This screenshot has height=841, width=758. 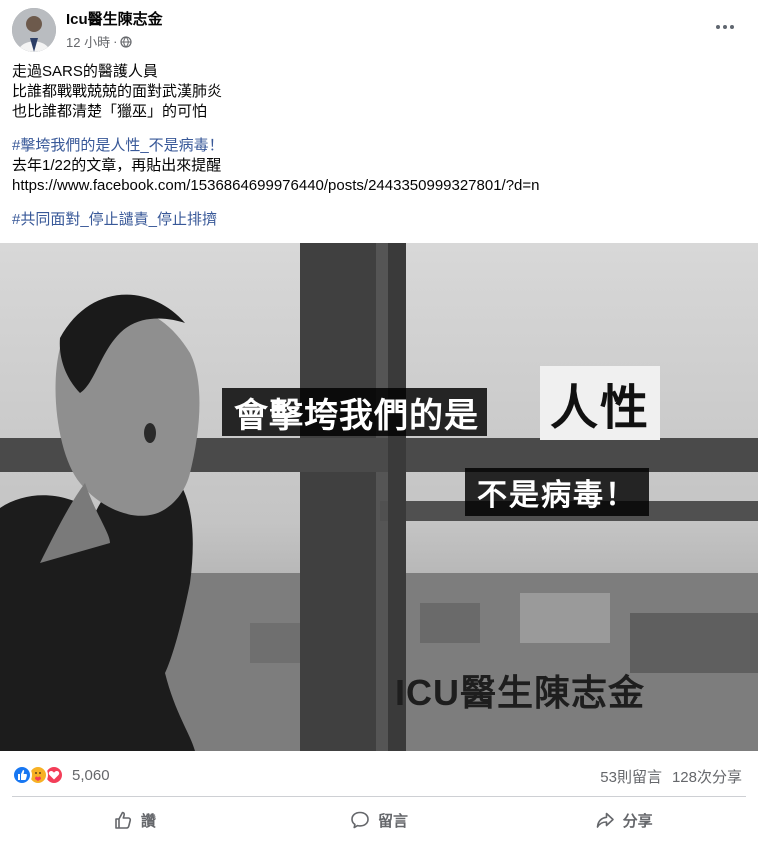 I want to click on divider, so click(x=379, y=796).